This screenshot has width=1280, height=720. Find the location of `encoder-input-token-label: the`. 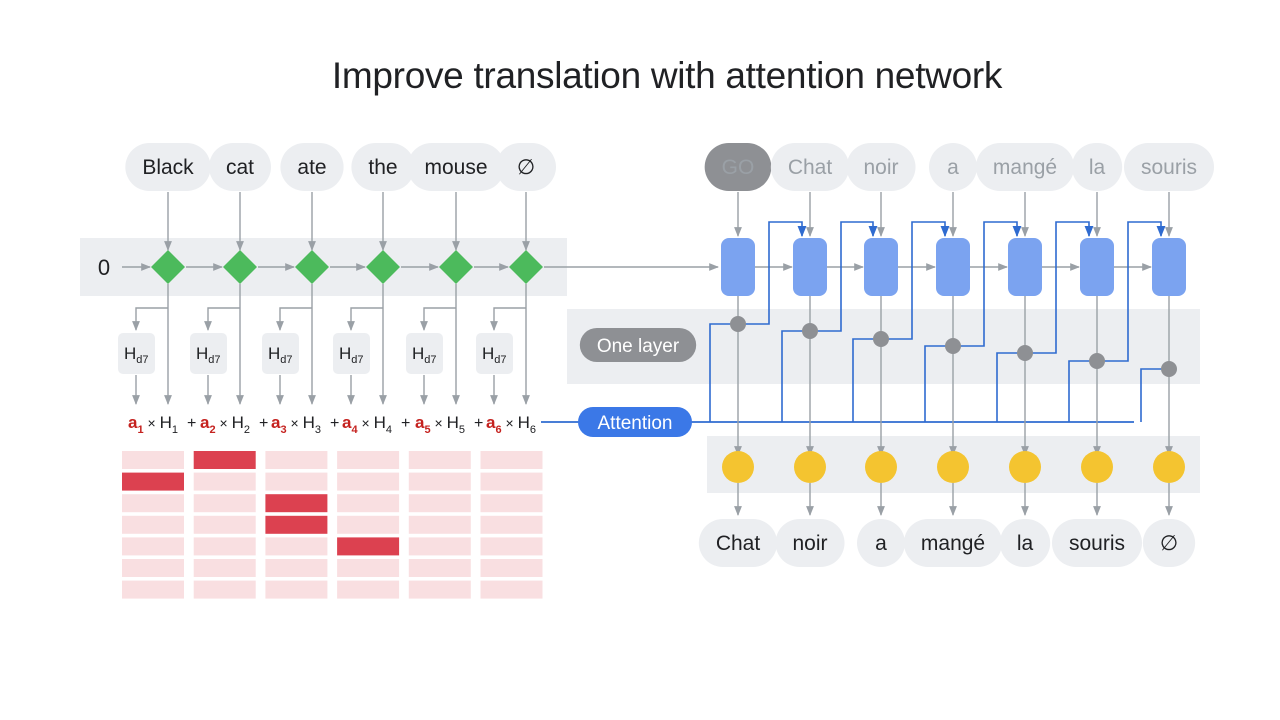

encoder-input-token-label: the is located at coordinates (382, 167).